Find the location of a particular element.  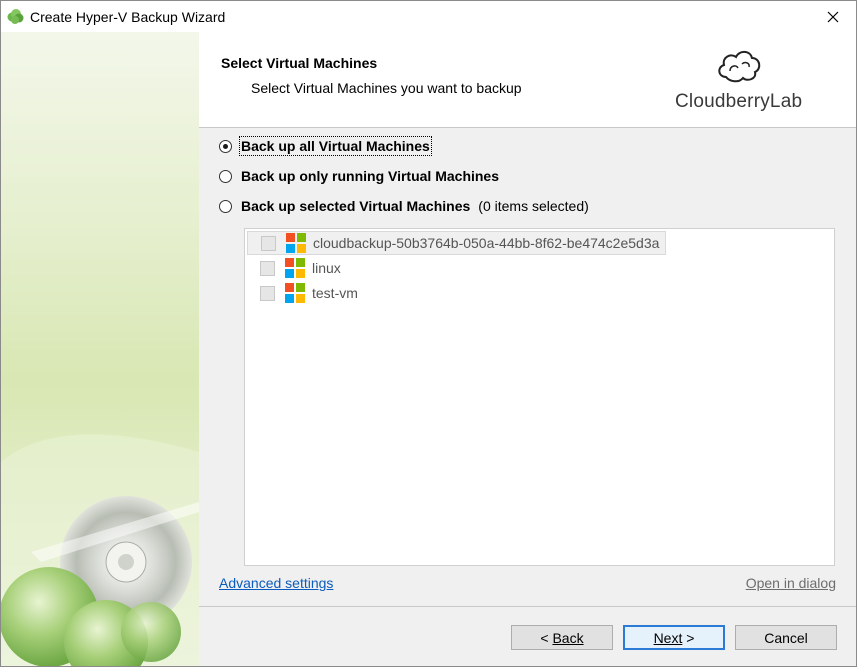

next-button: Next > is located at coordinates (674, 637).